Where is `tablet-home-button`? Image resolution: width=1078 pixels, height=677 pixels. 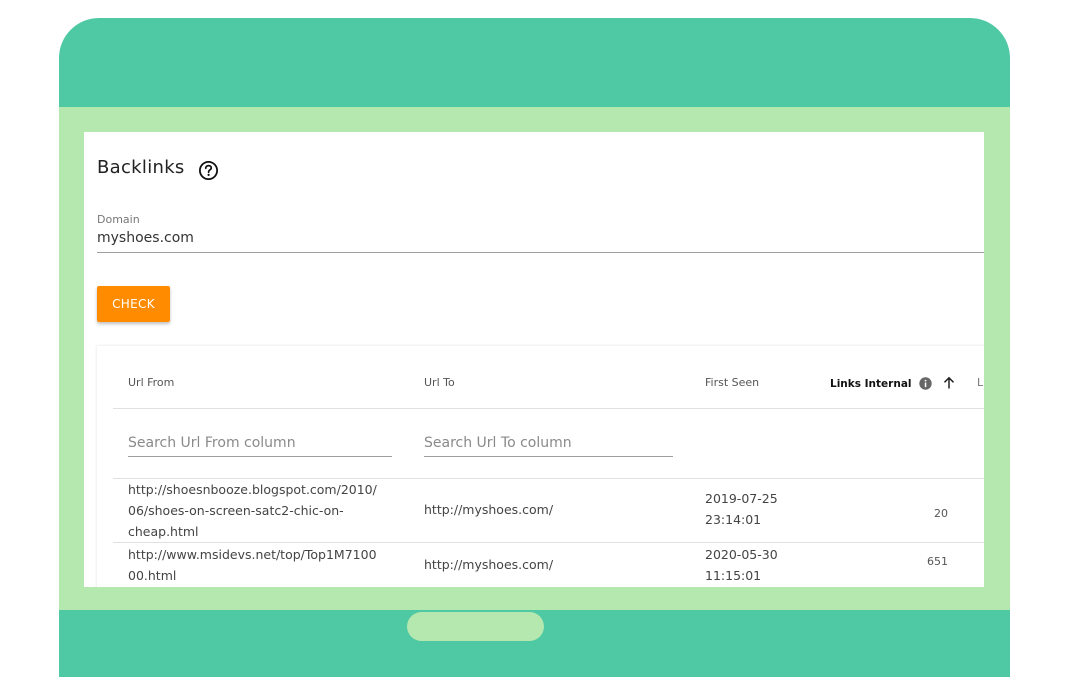
tablet-home-button is located at coordinates (475, 626).